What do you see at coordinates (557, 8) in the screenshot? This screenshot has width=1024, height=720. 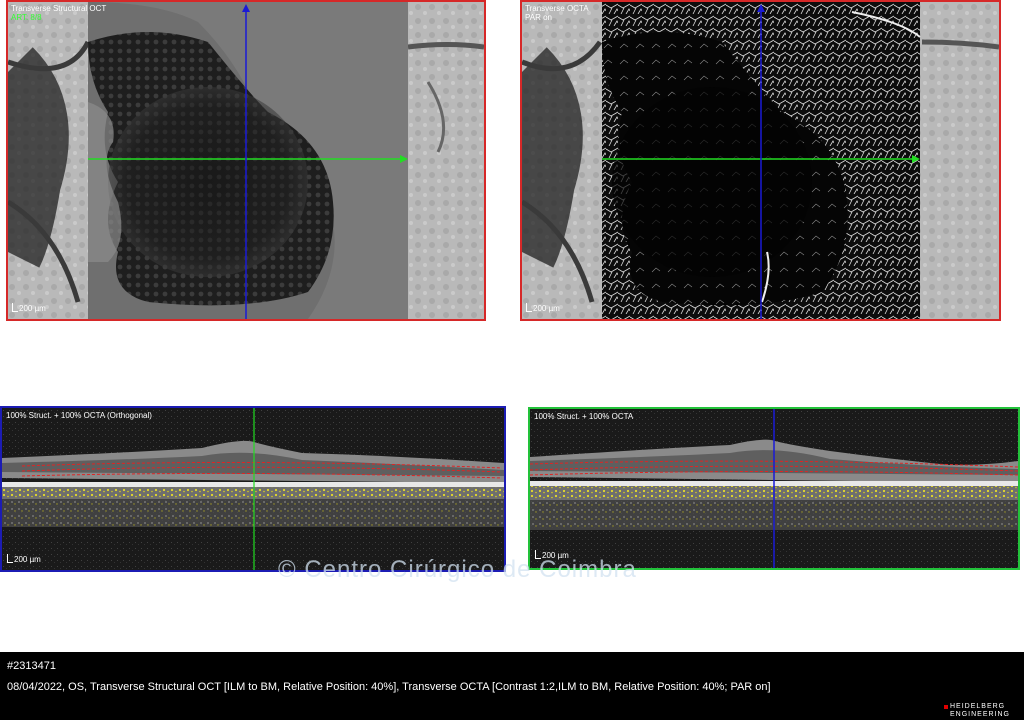 I see `panel-title: Transverse OCTA` at bounding box center [557, 8].